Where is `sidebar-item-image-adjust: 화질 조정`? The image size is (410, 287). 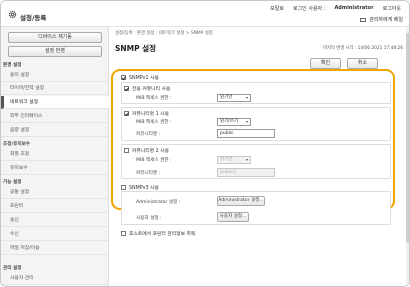 sidebar-item-image-adjust: 화질 조정 is located at coordinates (55, 154).